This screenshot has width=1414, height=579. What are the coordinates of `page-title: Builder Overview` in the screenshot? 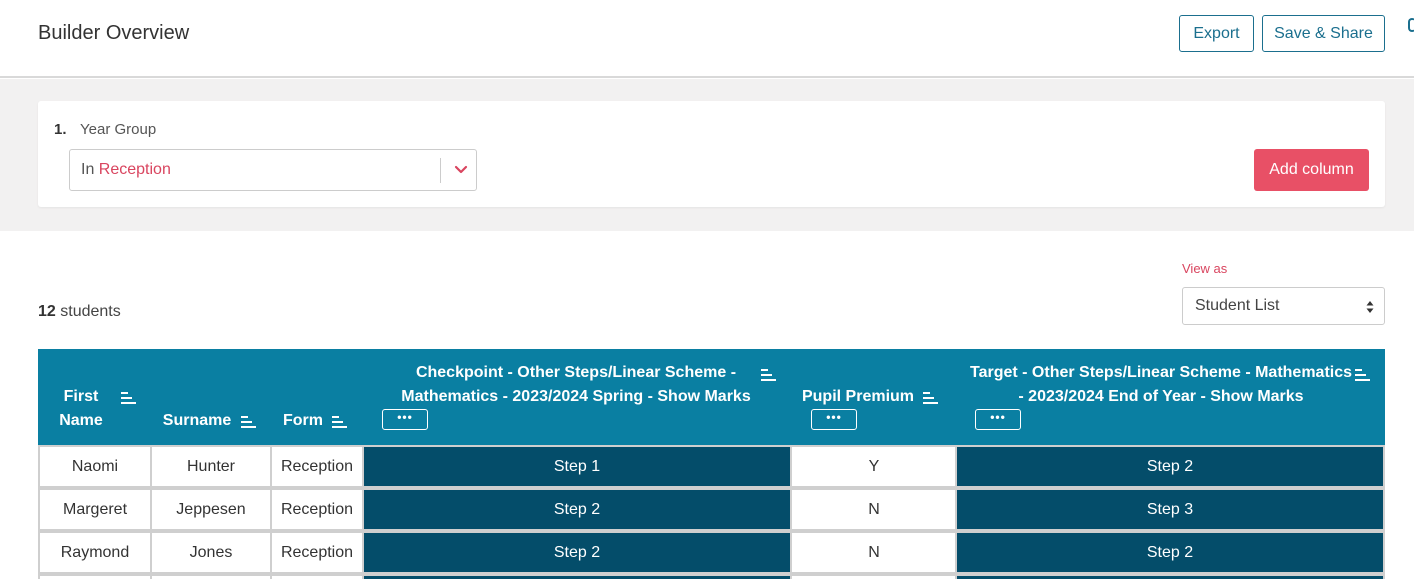 It's located at (114, 33).